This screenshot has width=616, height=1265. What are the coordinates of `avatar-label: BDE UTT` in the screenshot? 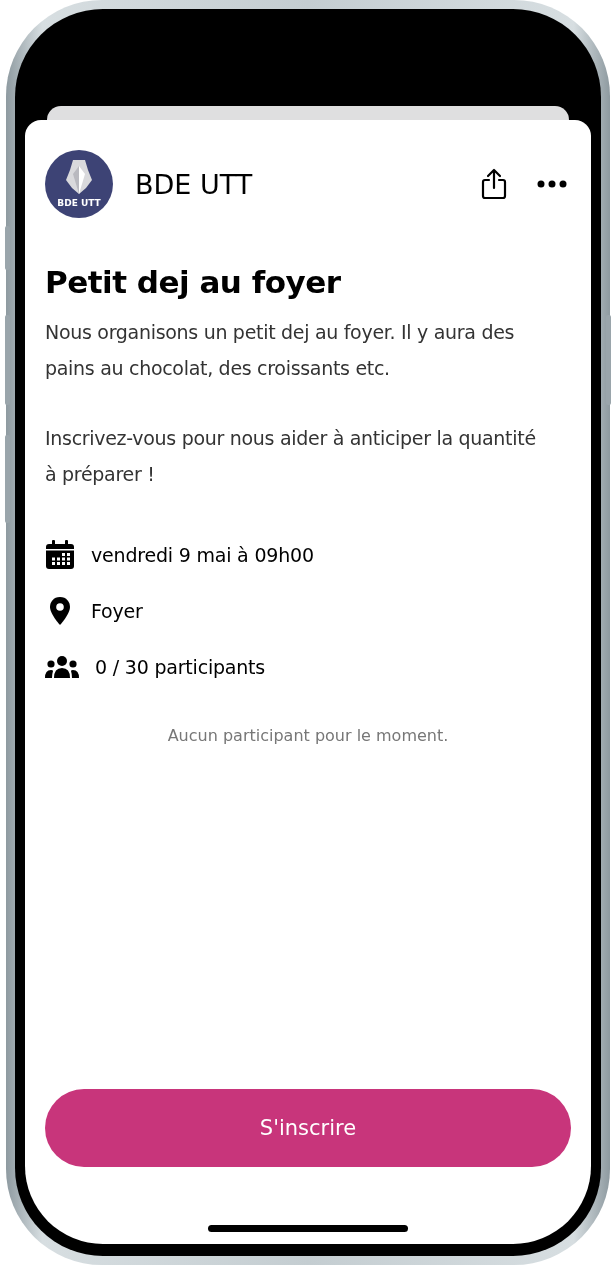 It's located at (79, 203).